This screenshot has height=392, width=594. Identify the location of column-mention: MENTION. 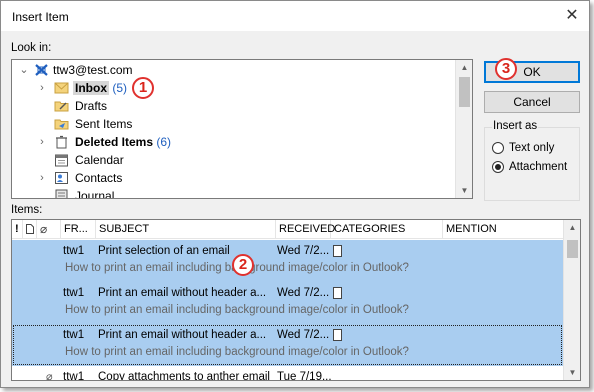
(504, 229).